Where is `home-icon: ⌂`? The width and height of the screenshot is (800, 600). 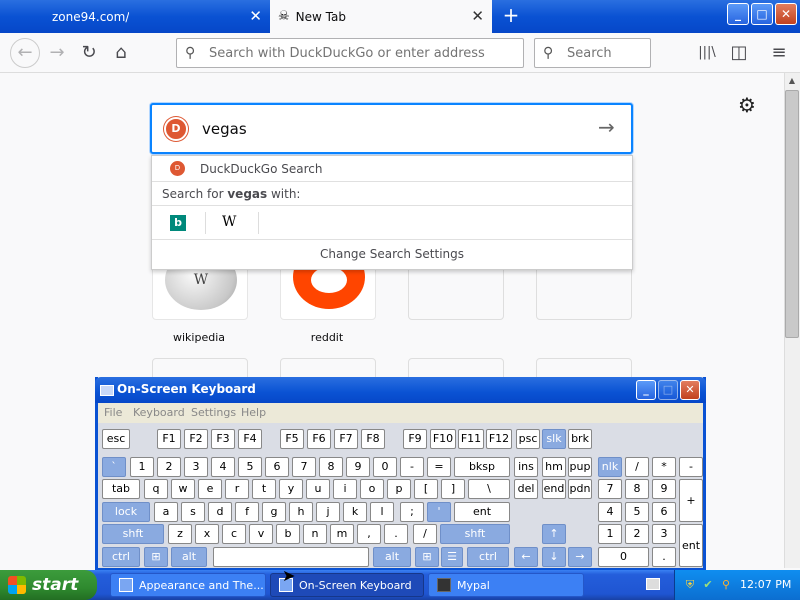 home-icon: ⌂ is located at coordinates (121, 53).